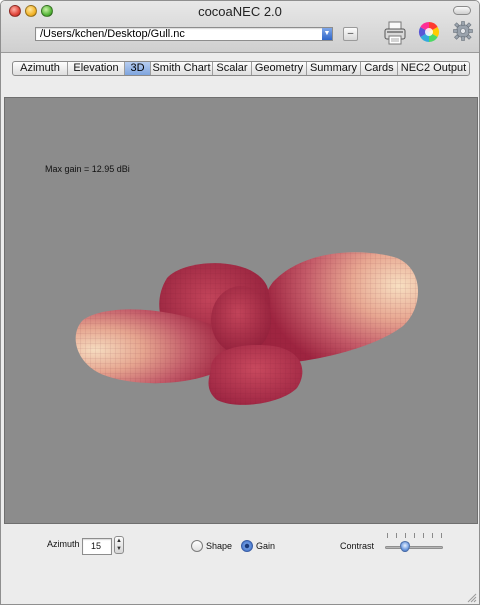 This screenshot has width=480, height=605. What do you see at coordinates (240, 11) in the screenshot?
I see `window-title: cocoaNEC 2.0` at bounding box center [240, 11].